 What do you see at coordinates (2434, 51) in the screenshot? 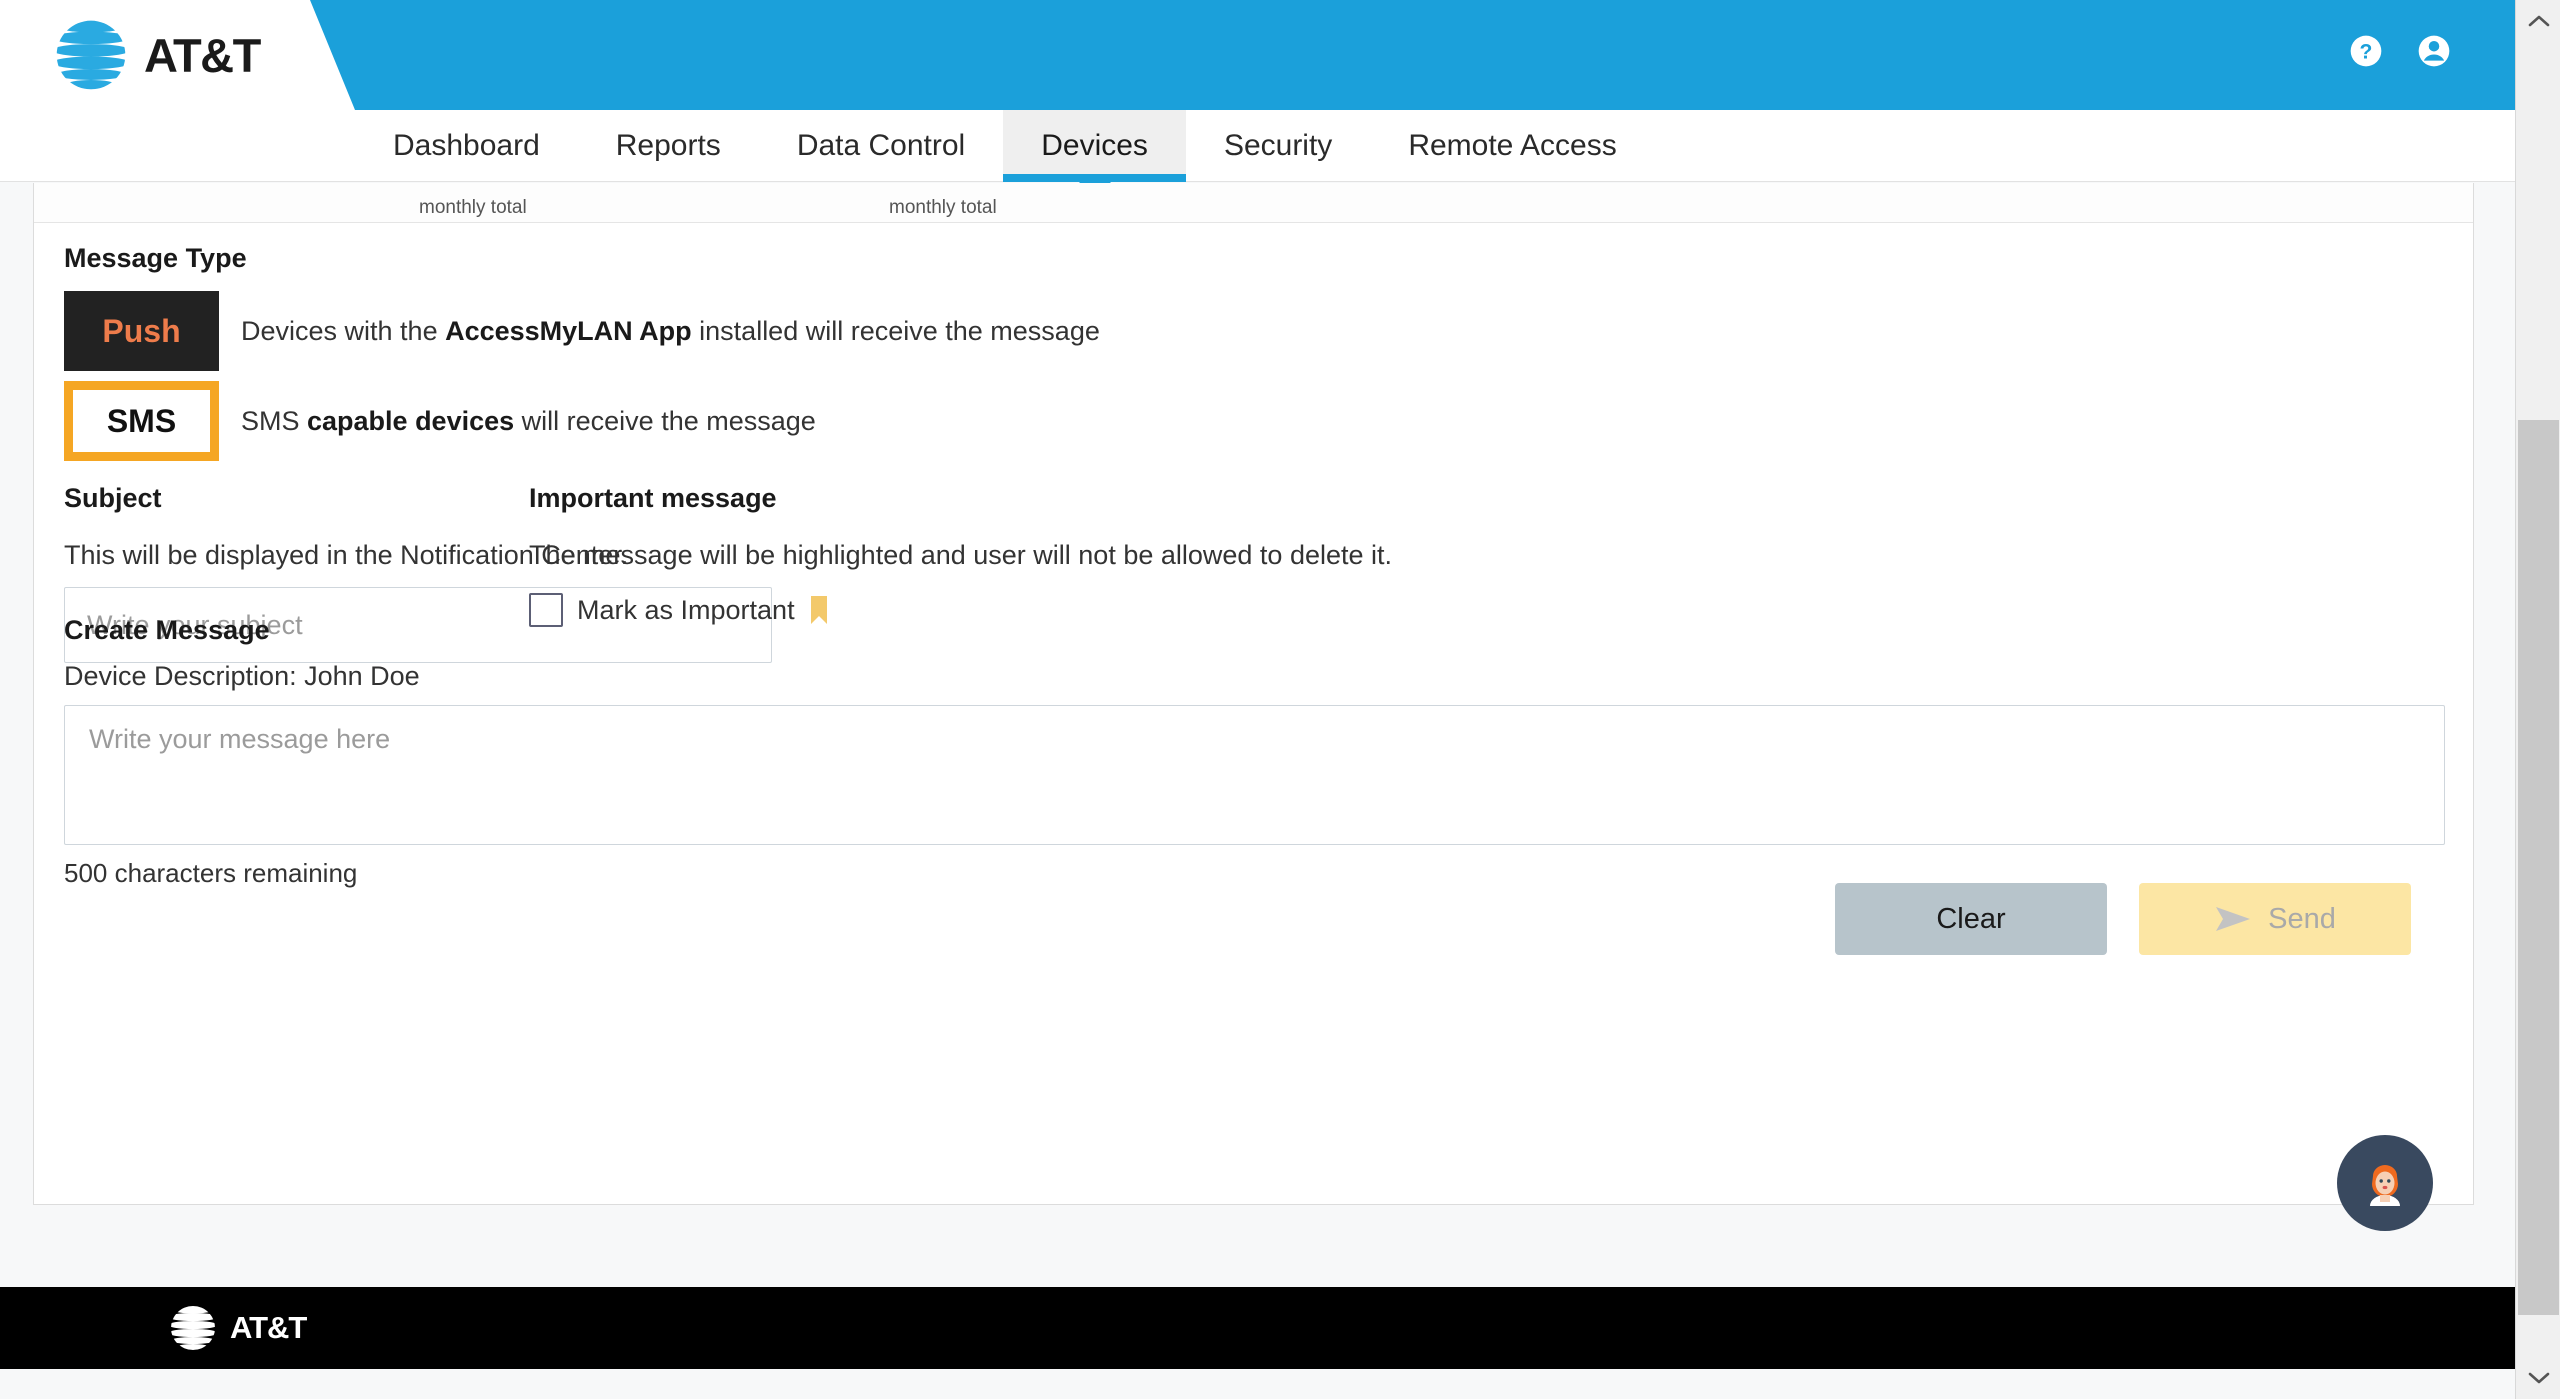
I see `account-icon` at bounding box center [2434, 51].